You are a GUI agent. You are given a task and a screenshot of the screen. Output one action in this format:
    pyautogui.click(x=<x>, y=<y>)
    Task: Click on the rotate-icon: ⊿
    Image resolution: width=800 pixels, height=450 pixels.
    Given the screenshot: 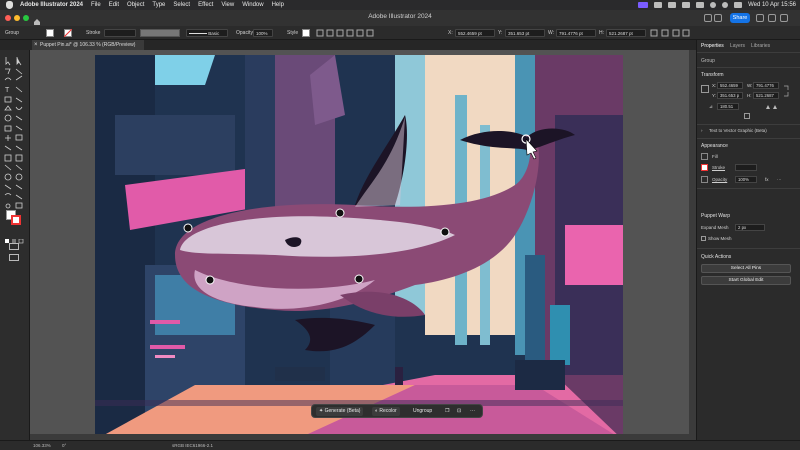 What is the action you would take?
    pyautogui.click(x=711, y=106)
    